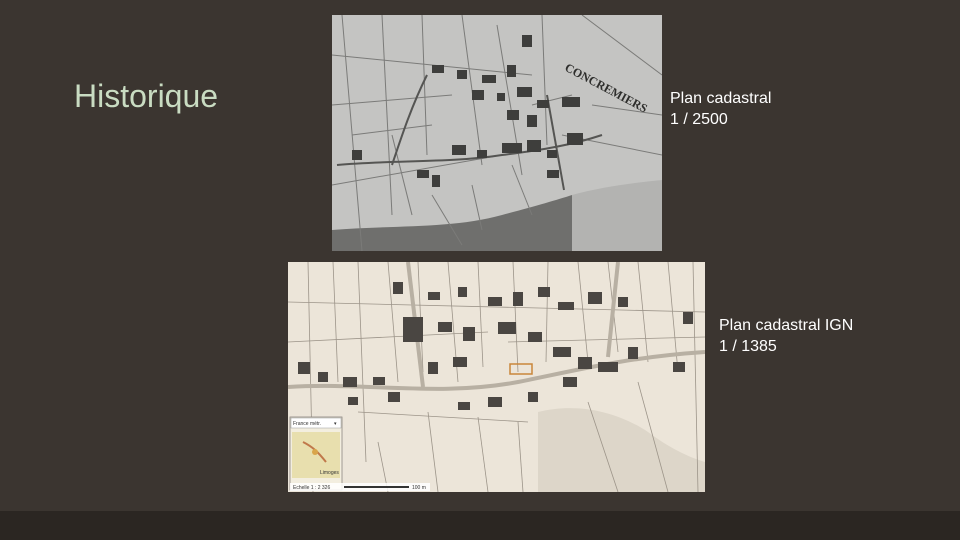 The image size is (960, 540). What do you see at coordinates (748, 346) in the screenshot?
I see `ign-map-caption-scale: 1 / 1385` at bounding box center [748, 346].